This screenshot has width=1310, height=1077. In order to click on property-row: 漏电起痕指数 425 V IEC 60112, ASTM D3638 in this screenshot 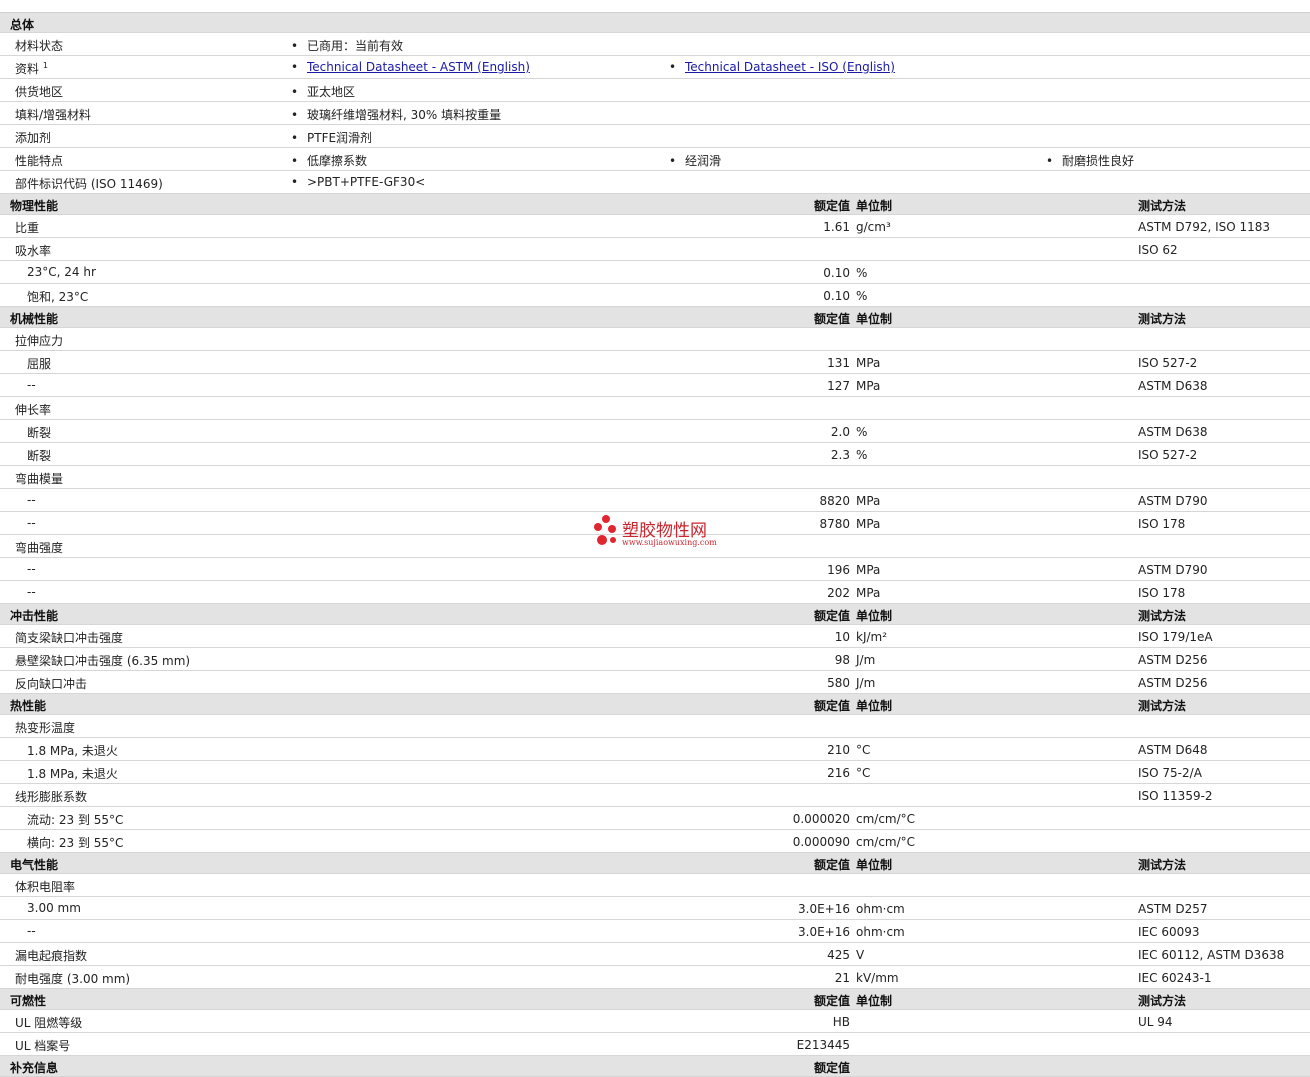, I will do `click(655, 954)`.